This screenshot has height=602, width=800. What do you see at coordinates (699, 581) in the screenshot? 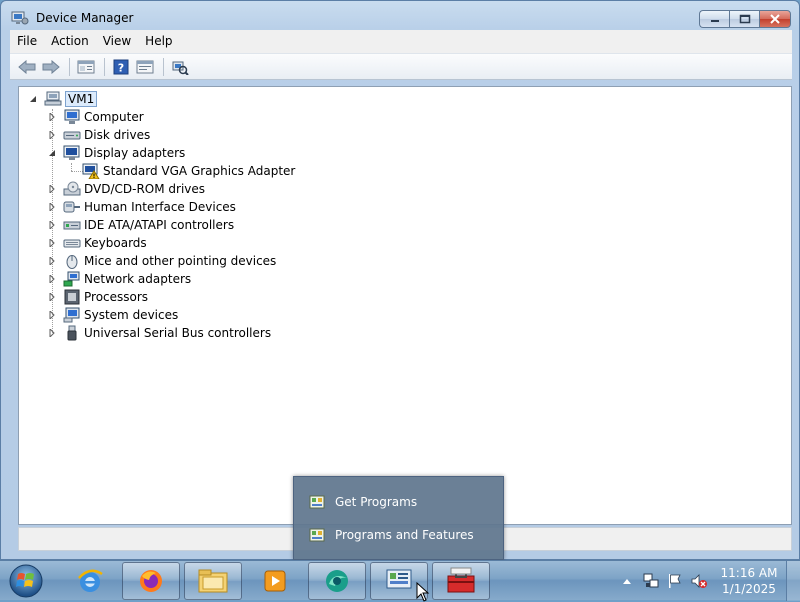
I see `volume-muted-icon` at bounding box center [699, 581].